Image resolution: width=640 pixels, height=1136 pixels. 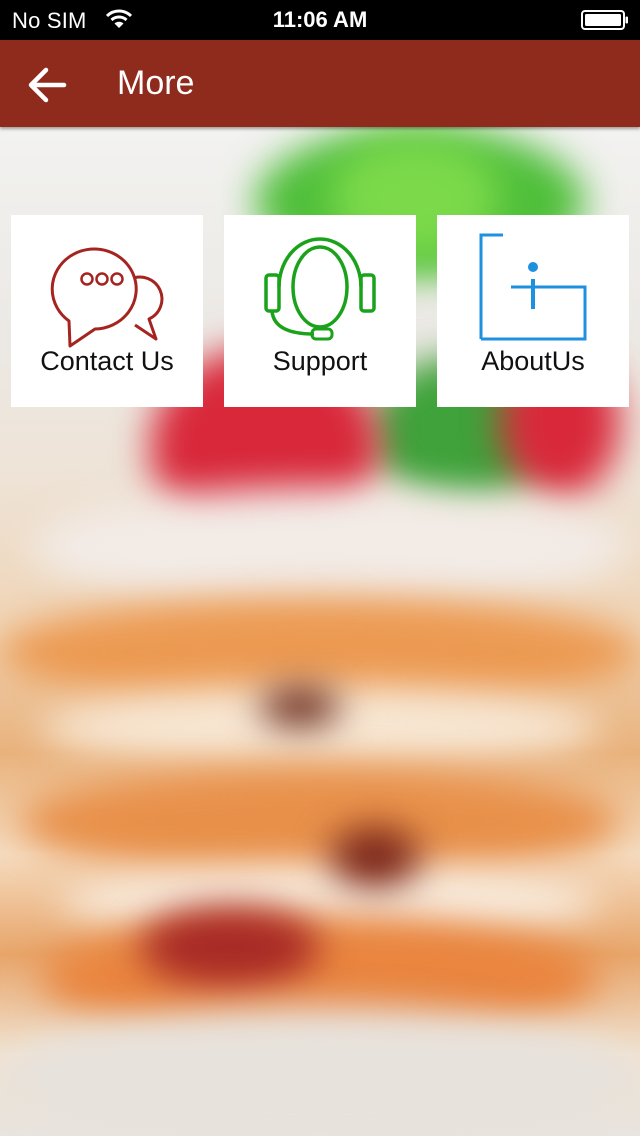 I want to click on about-us-label: AboutUs, so click(x=533, y=361).